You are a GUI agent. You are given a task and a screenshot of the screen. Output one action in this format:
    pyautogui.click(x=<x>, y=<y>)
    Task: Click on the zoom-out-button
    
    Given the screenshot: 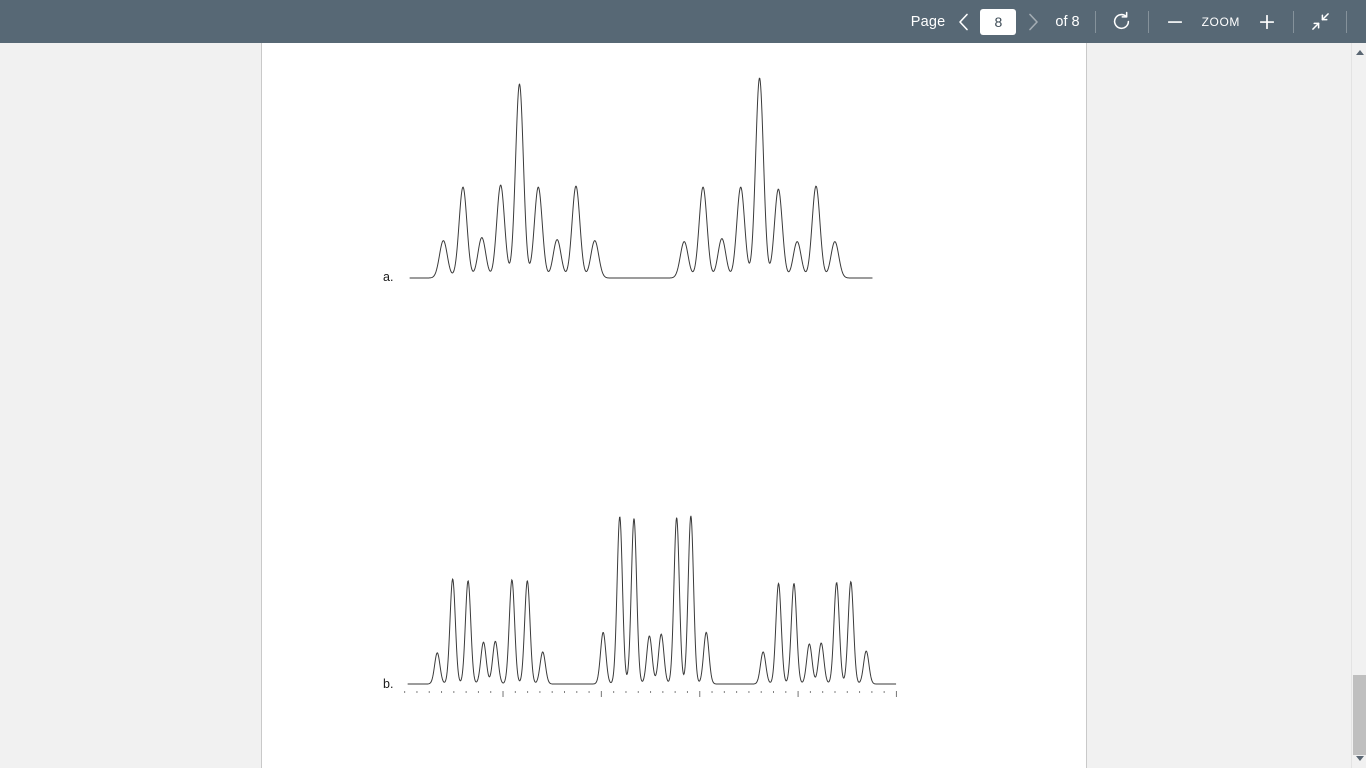 What is the action you would take?
    pyautogui.click(x=1175, y=22)
    